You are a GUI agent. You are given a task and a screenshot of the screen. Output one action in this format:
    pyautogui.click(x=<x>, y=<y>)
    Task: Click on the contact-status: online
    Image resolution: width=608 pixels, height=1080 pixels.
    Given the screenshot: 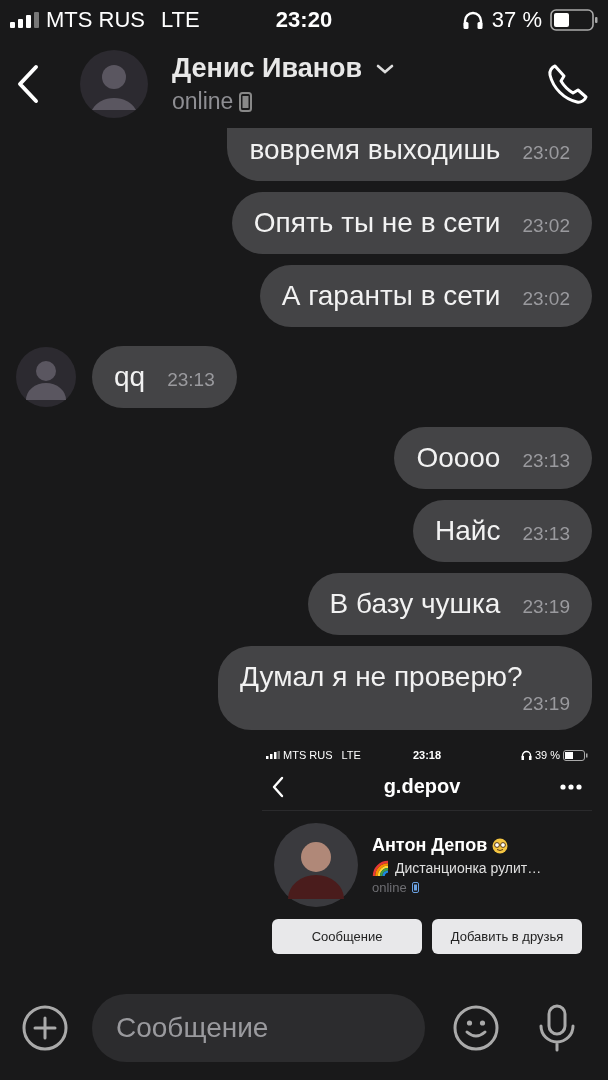 What is the action you would take?
    pyautogui.click(x=203, y=101)
    